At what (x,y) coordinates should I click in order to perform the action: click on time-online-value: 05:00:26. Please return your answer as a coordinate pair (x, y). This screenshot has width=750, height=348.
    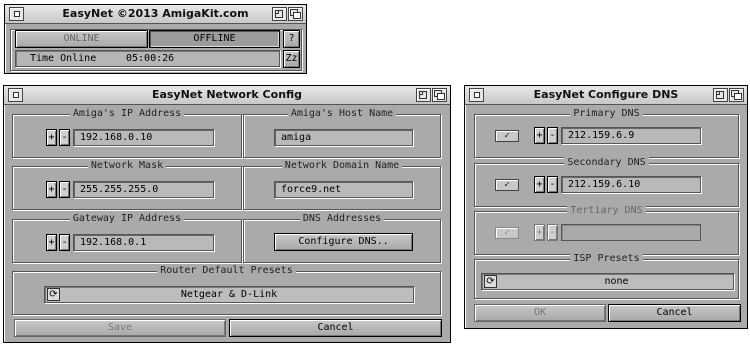
    Looking at the image, I should click on (150, 58).